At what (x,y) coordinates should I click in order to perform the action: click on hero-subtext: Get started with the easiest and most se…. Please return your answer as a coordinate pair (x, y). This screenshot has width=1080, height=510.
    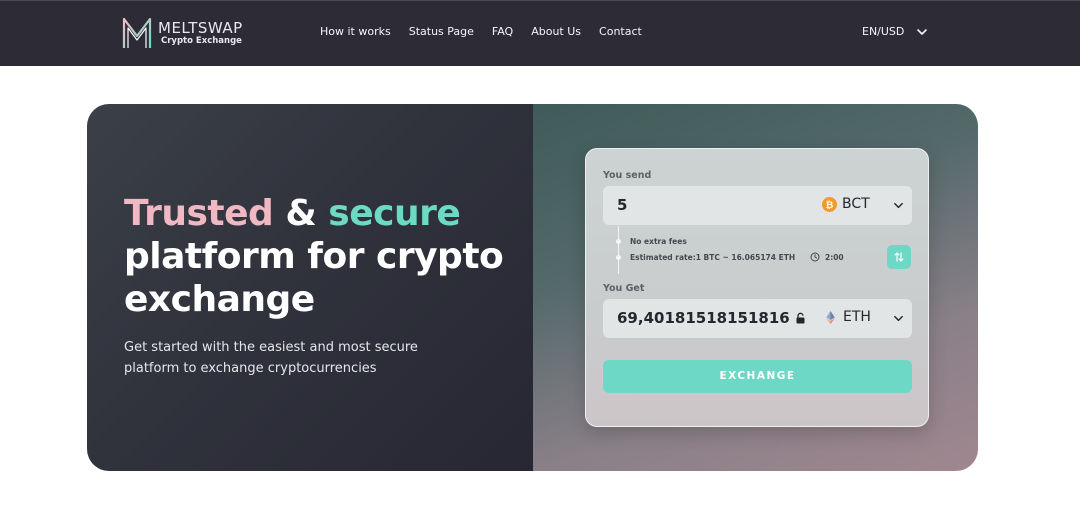
    Looking at the image, I should click on (271, 358).